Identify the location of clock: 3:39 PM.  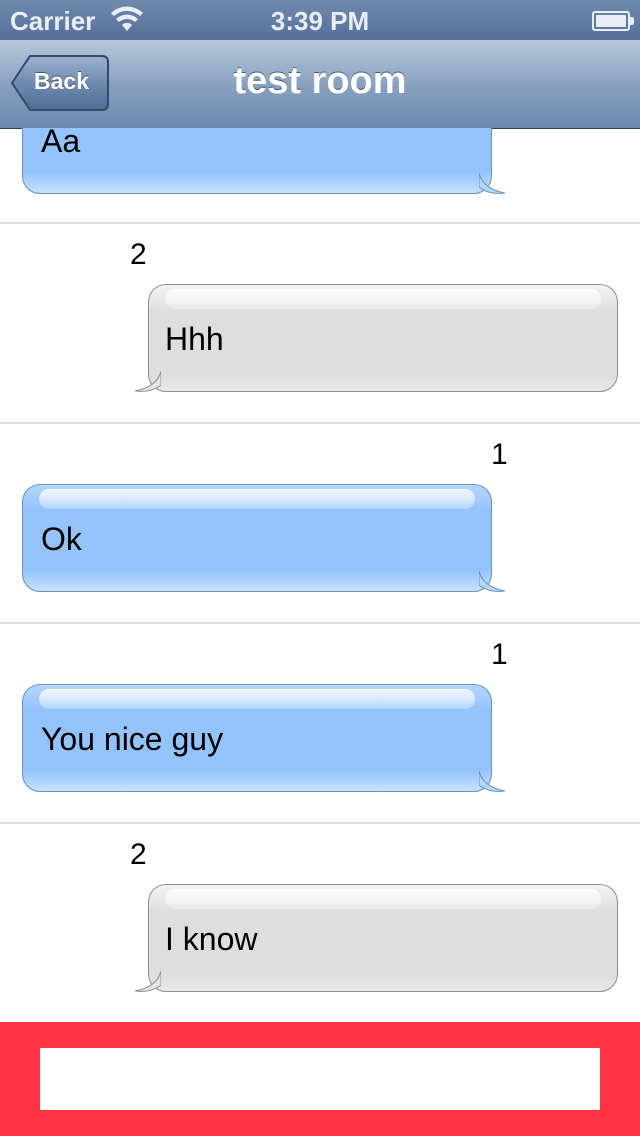
(320, 21).